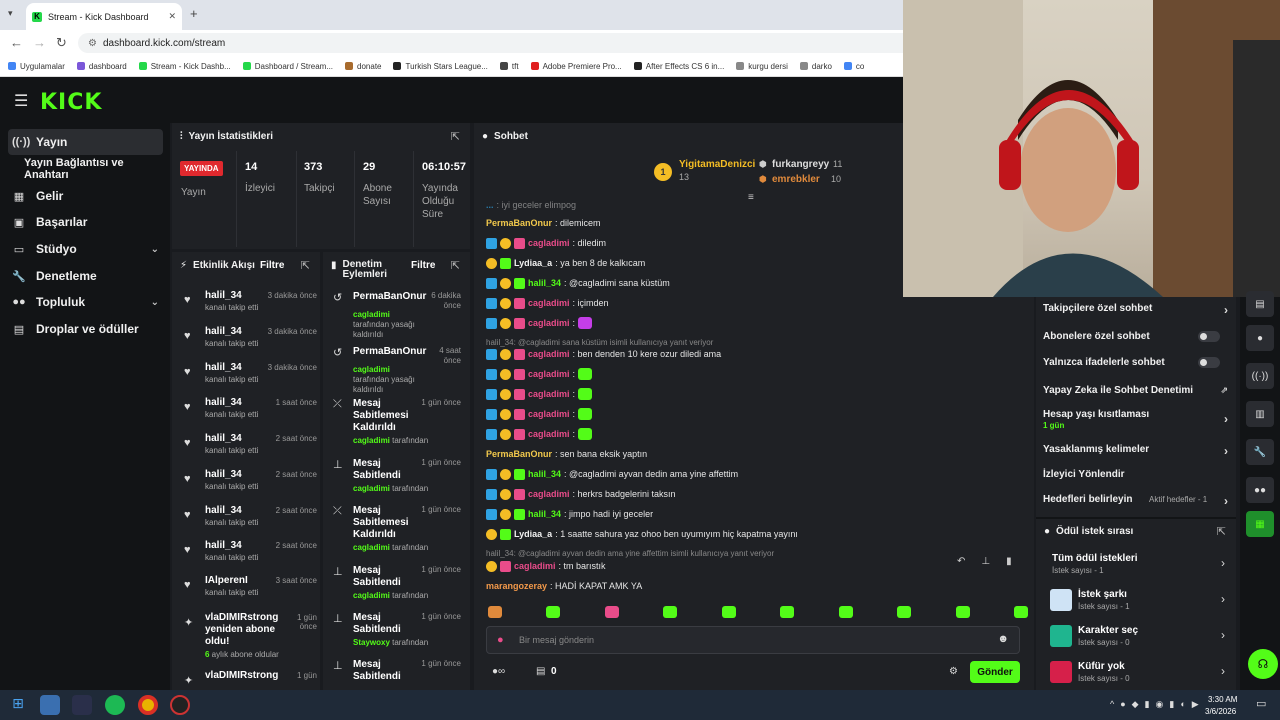 The width and height of the screenshot is (1280, 720). Describe the element at coordinates (1137, 566) in the screenshot. I see `reward-all-requests: Tüm ödül istekleri İstek sayısı - 1 ›` at that location.